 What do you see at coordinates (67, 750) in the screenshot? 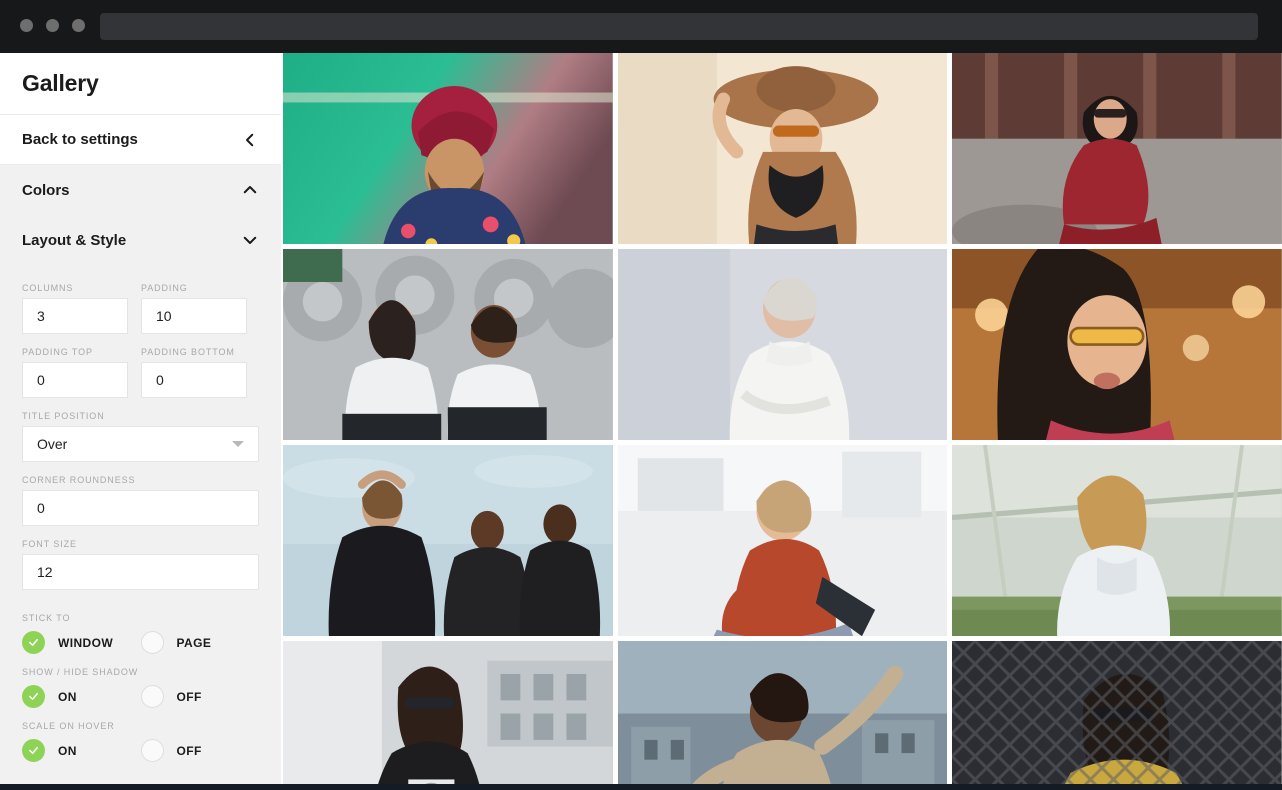
I see `radio-scale-on-label: ON` at bounding box center [67, 750].